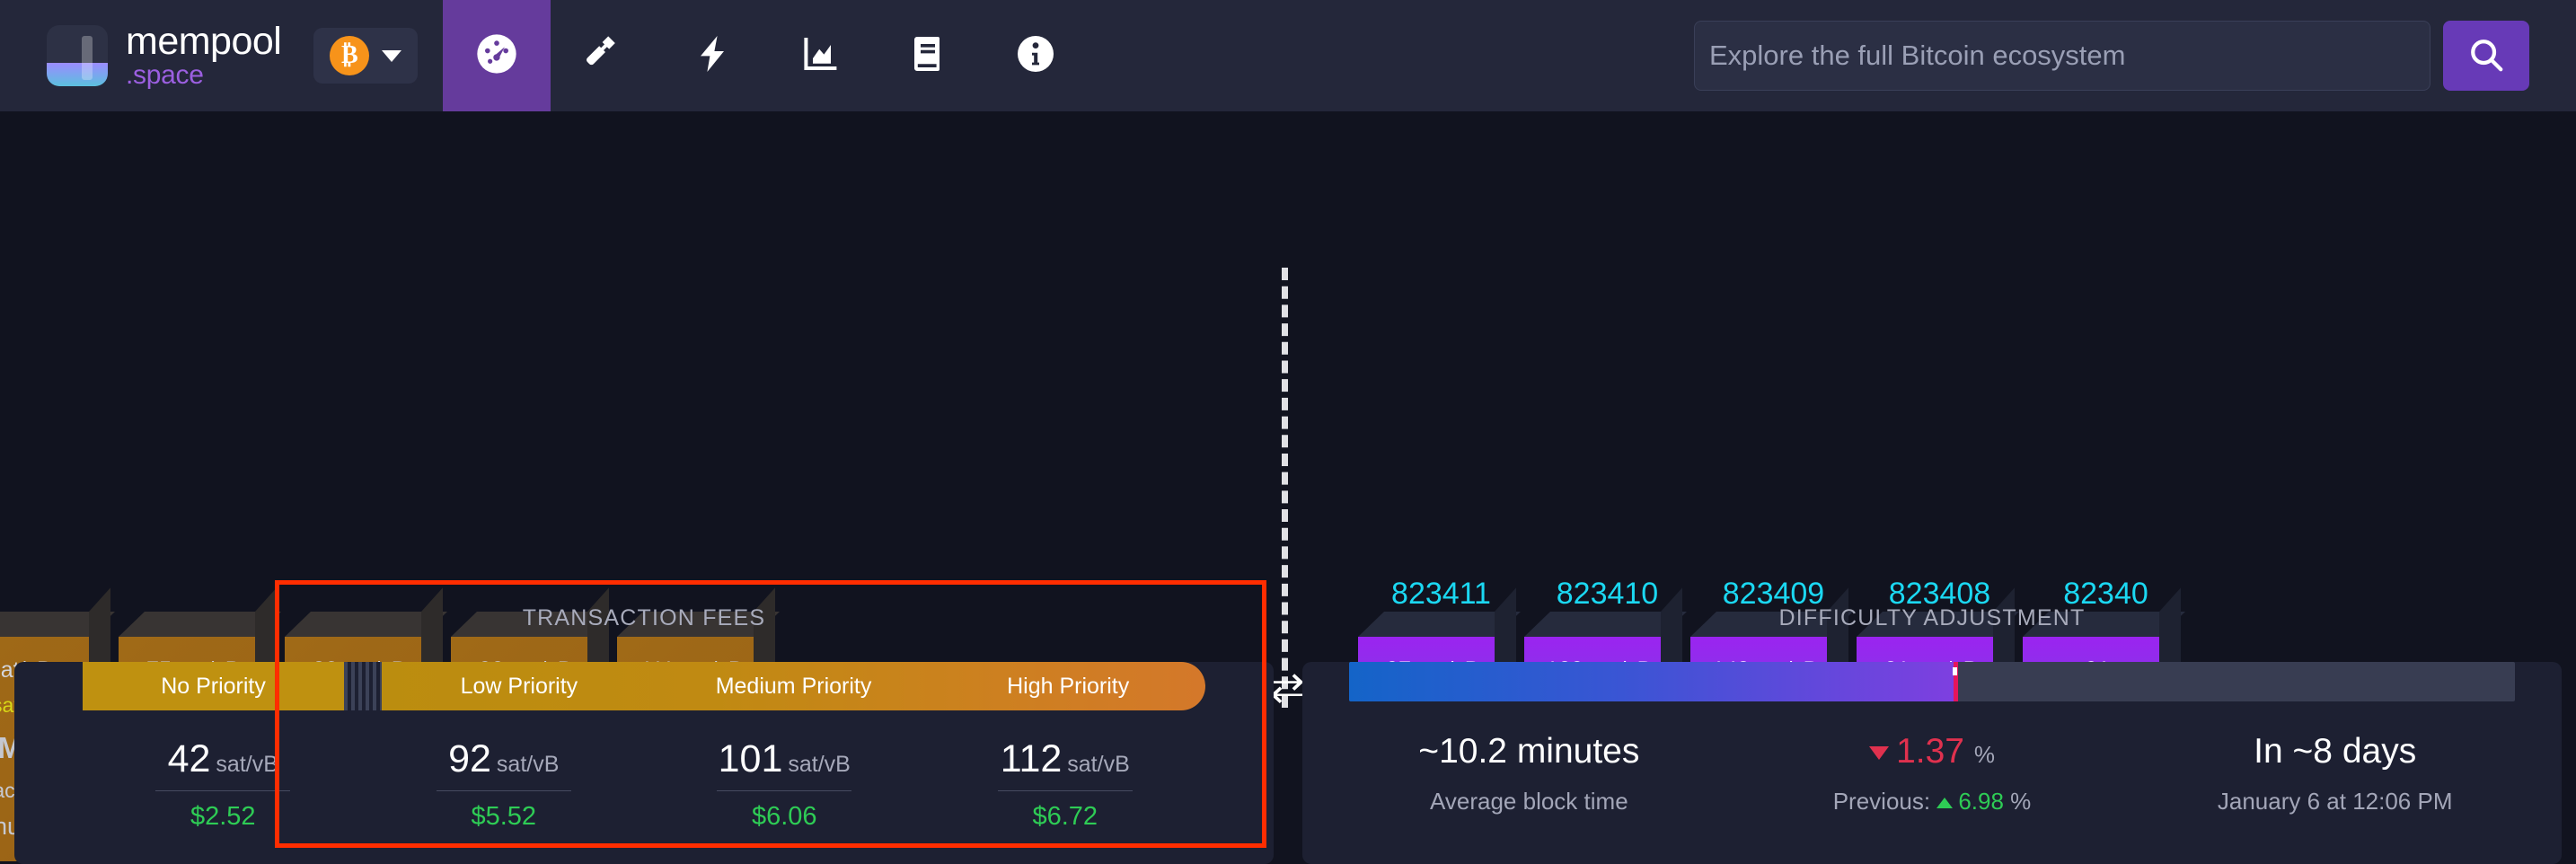 The height and width of the screenshot is (864, 2576). Describe the element at coordinates (1932, 802) in the screenshot. I see `difficulty-previous: Previous: 6.98 %` at that location.